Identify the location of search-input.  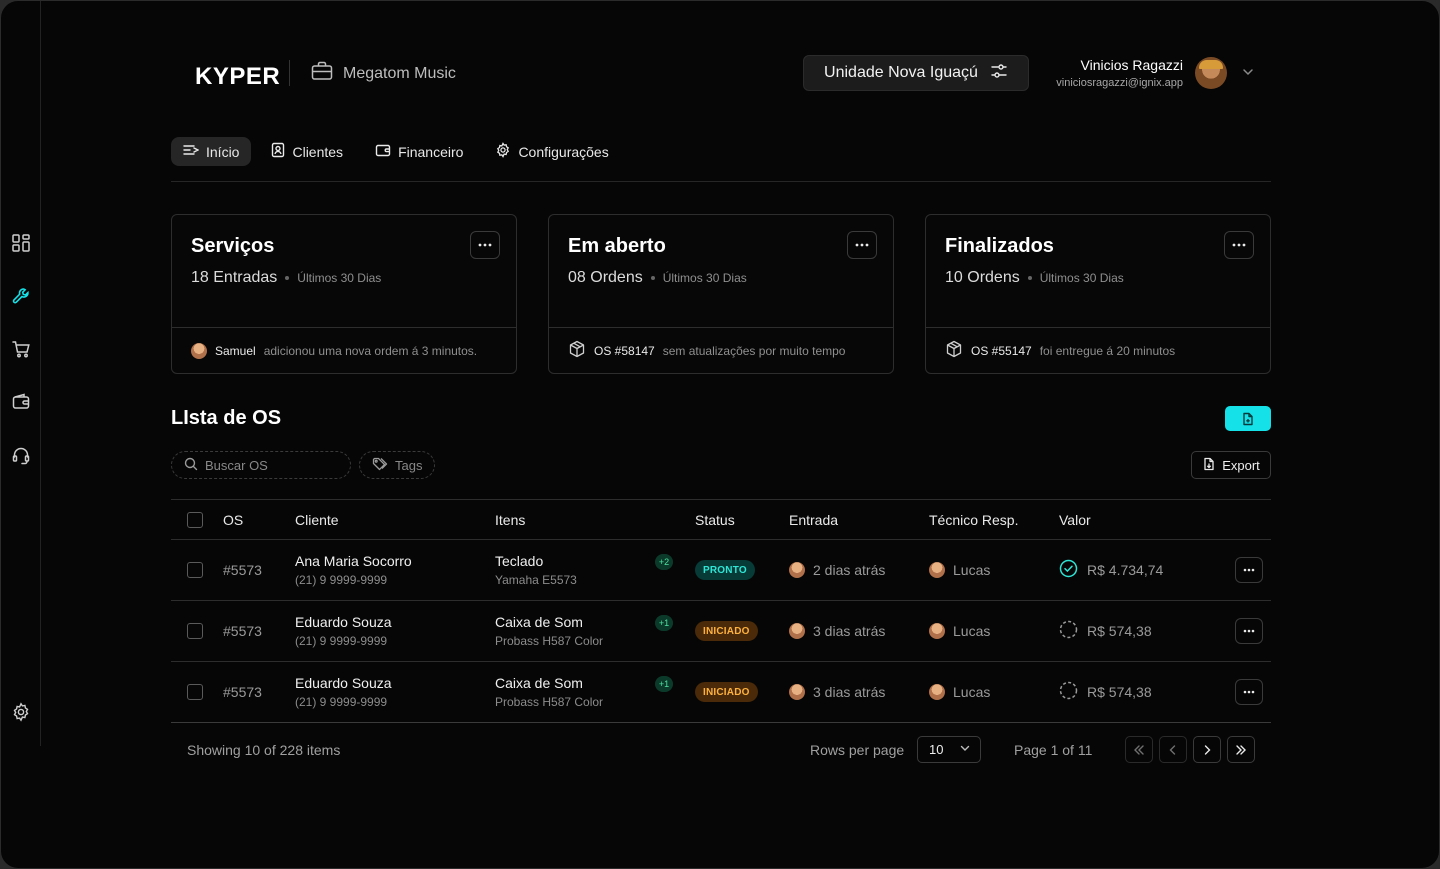
(275, 465).